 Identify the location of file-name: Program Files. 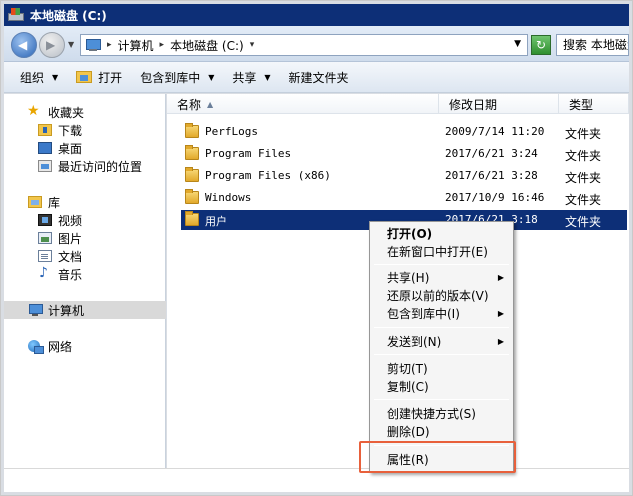
(248, 153).